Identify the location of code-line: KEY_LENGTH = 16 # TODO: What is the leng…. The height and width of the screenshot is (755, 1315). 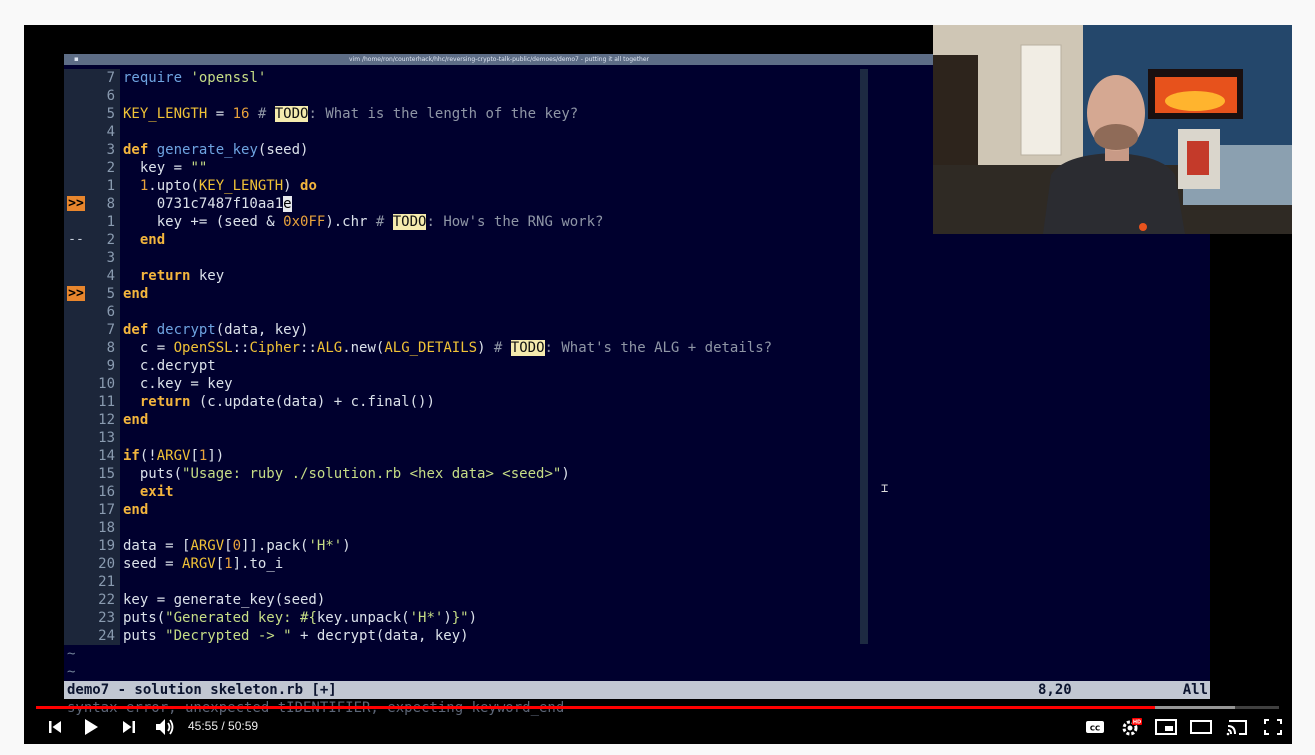
(350, 114).